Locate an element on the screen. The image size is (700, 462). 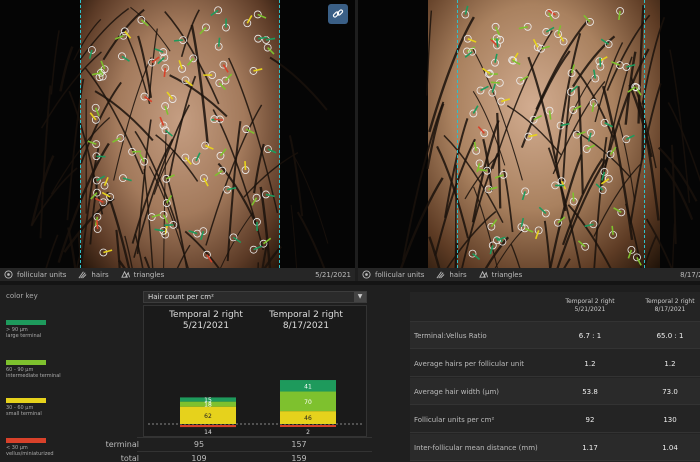
total-value: 109 is located at coordinates (199, 458).